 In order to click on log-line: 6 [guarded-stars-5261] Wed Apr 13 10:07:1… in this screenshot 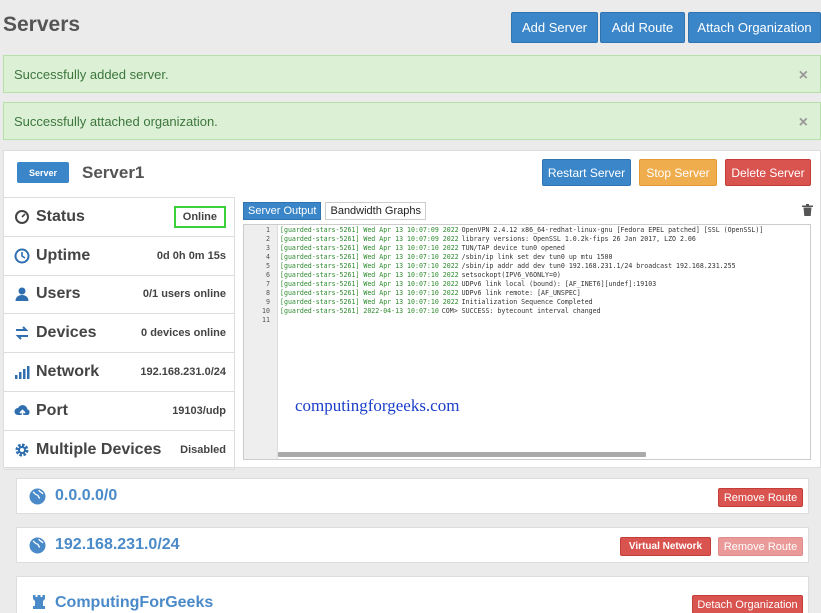, I will do `click(527, 275)`.